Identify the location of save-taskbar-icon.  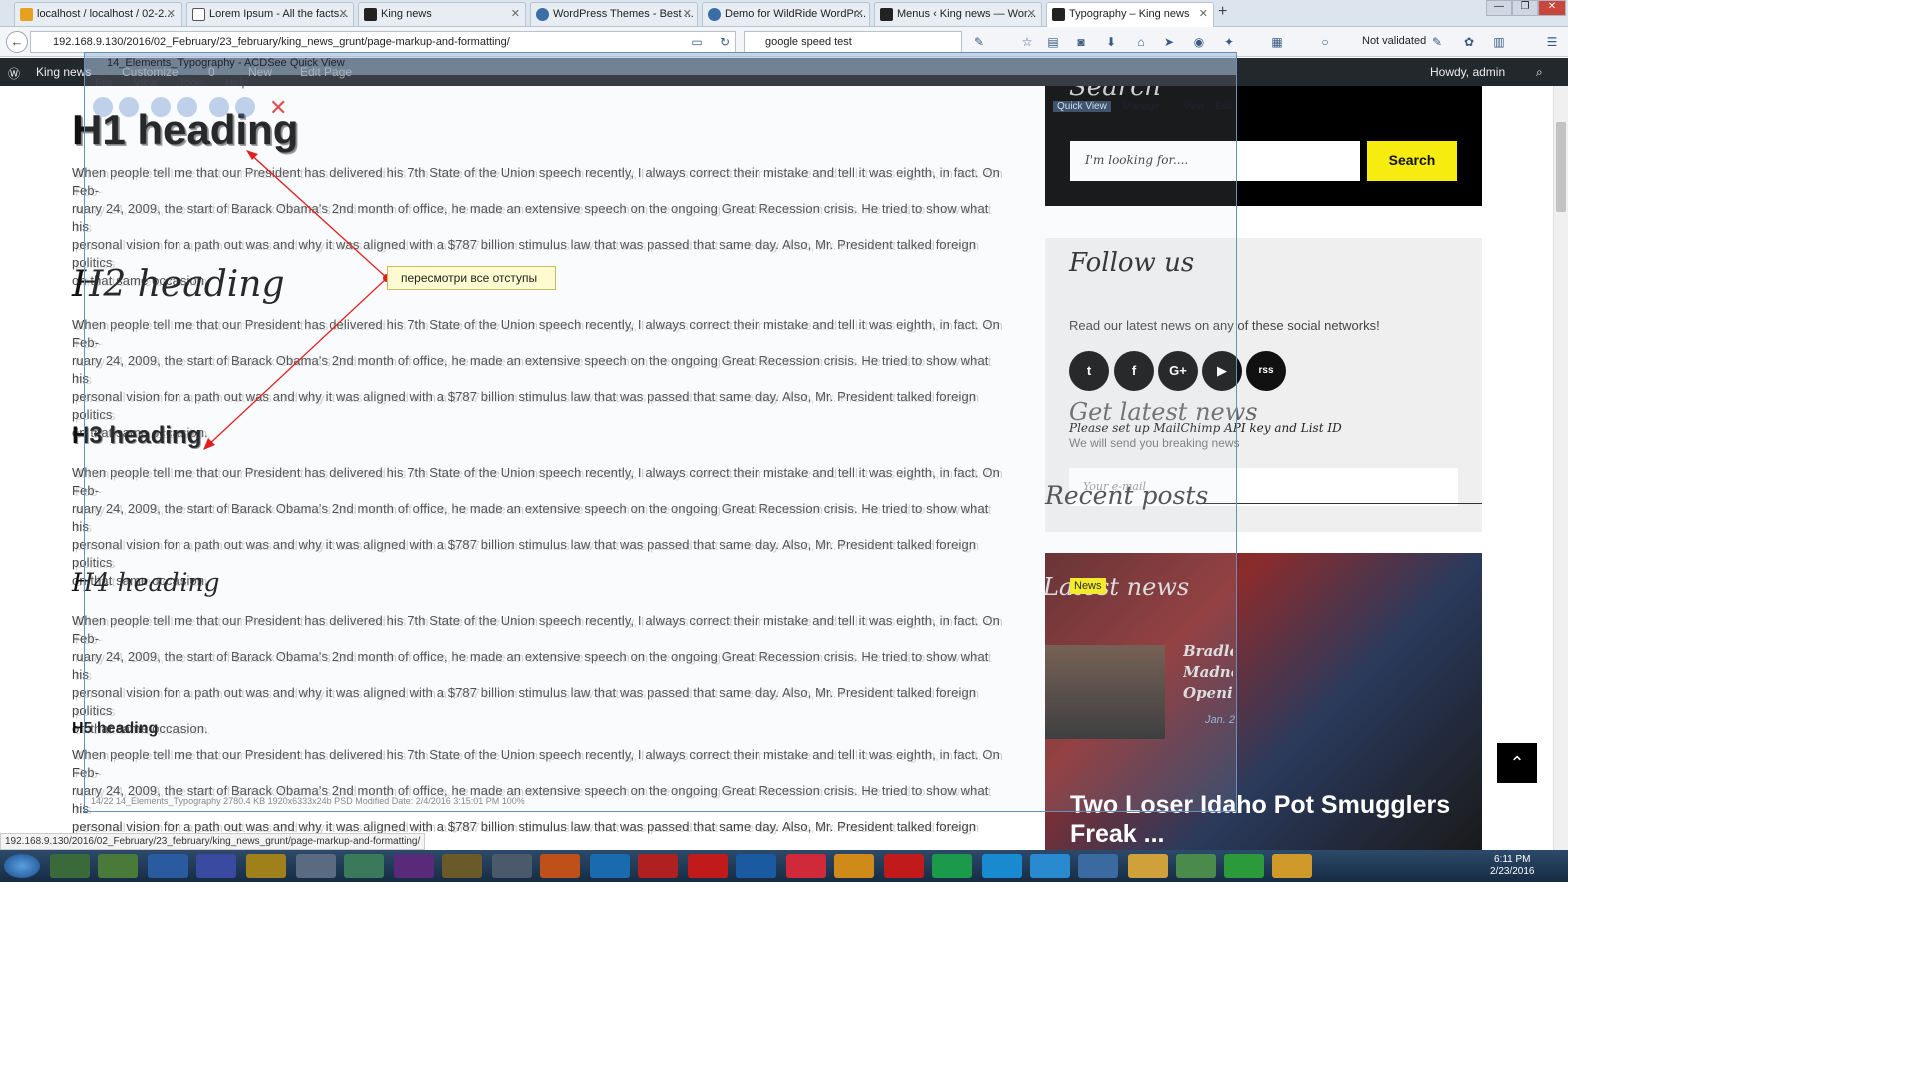
(216, 866).